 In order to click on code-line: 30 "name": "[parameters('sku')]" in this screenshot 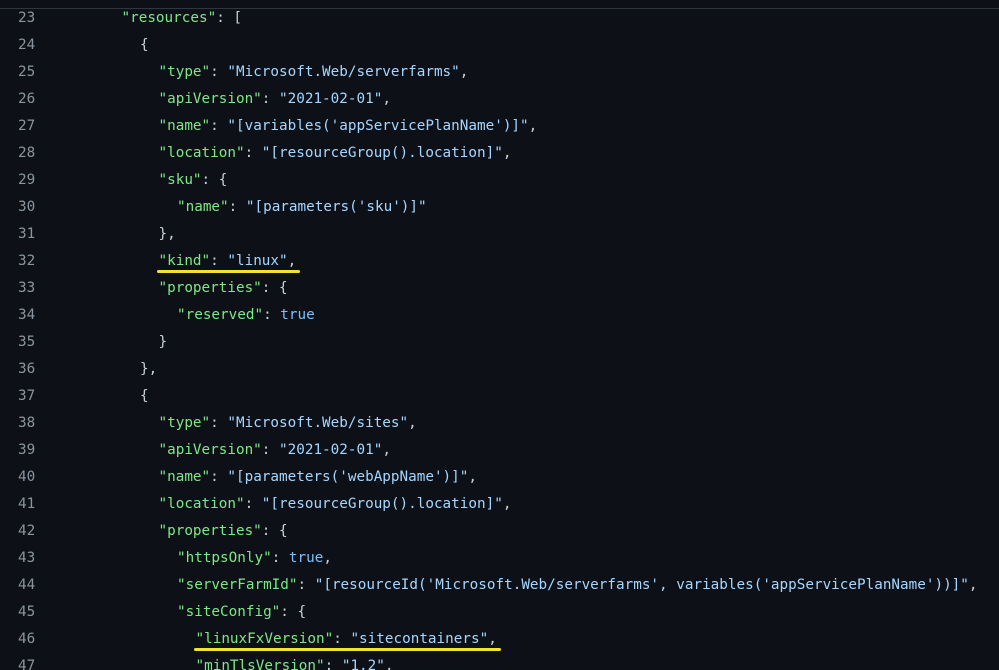, I will do `click(499, 207)`.